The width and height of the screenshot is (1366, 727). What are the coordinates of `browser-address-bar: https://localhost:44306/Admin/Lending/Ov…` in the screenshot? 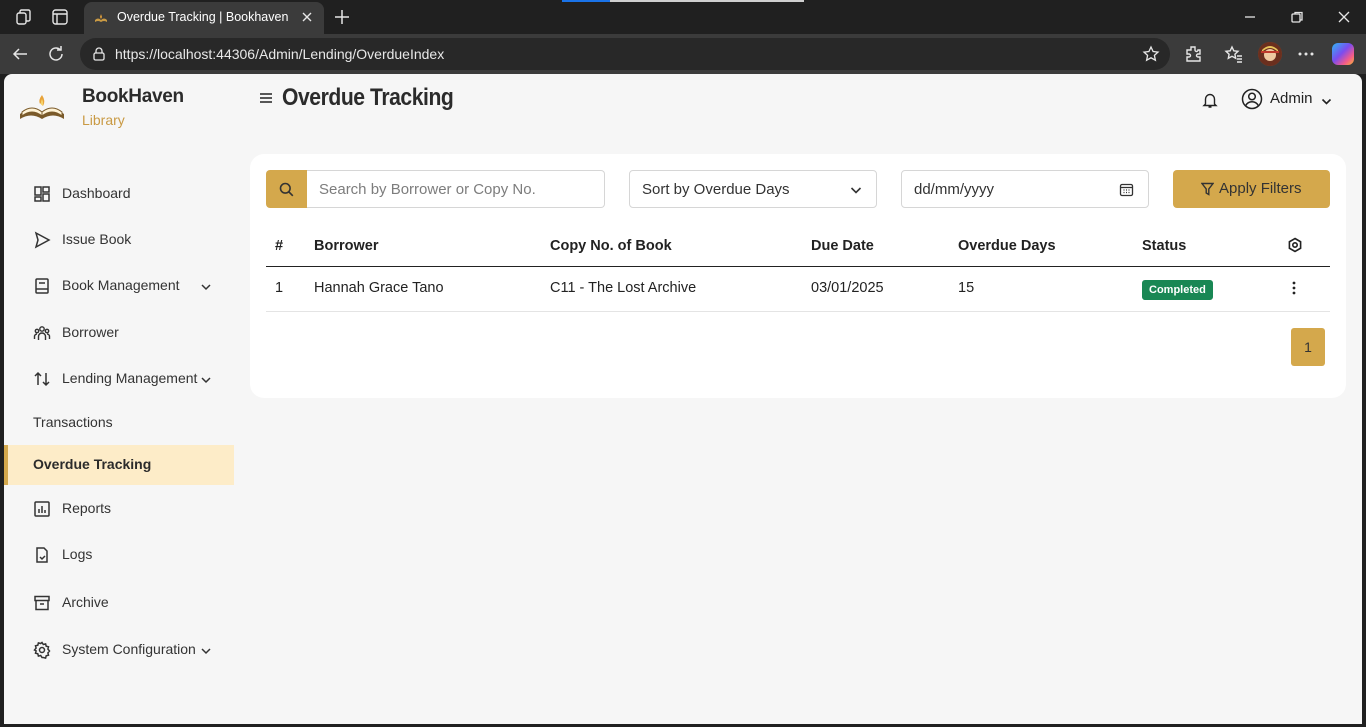 It's located at (683, 54).